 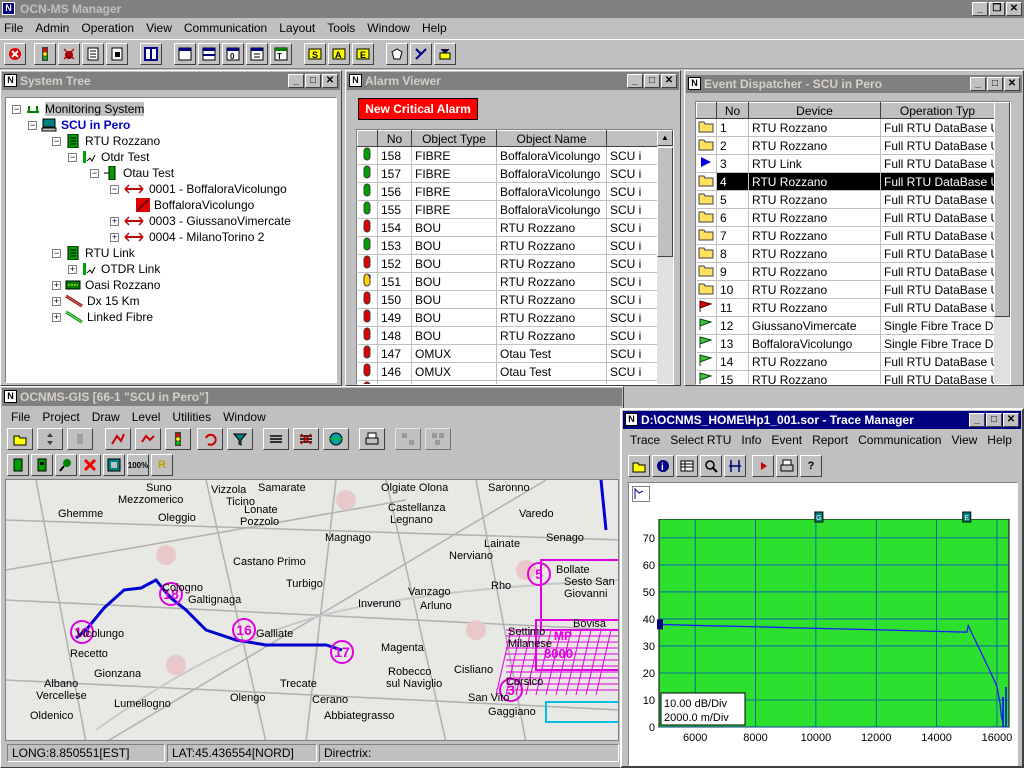 What do you see at coordinates (997, 9) in the screenshot?
I see `restore-button: ❐` at bounding box center [997, 9].